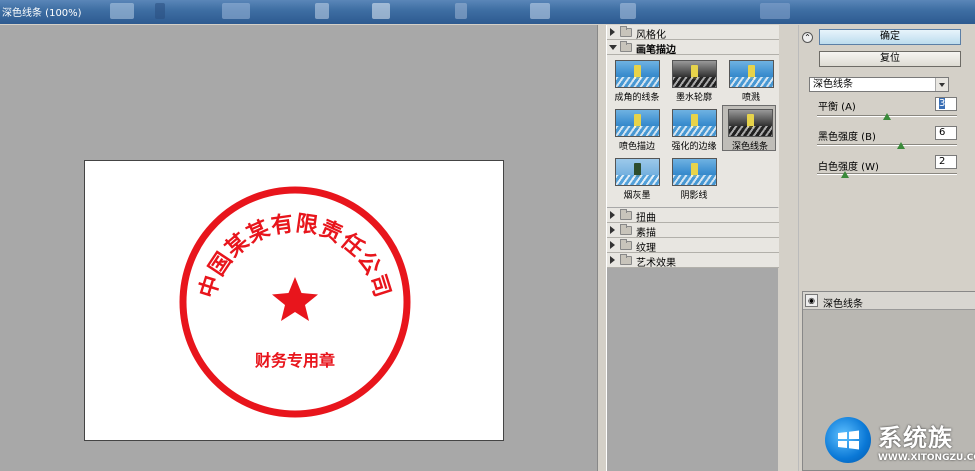  I want to click on thumbnail-grid: 成角的线条 墨水轮廓 喷溅 喷色描边 强化的边缘 深色线条 烟灰墨 阴影线, so click(693, 131).